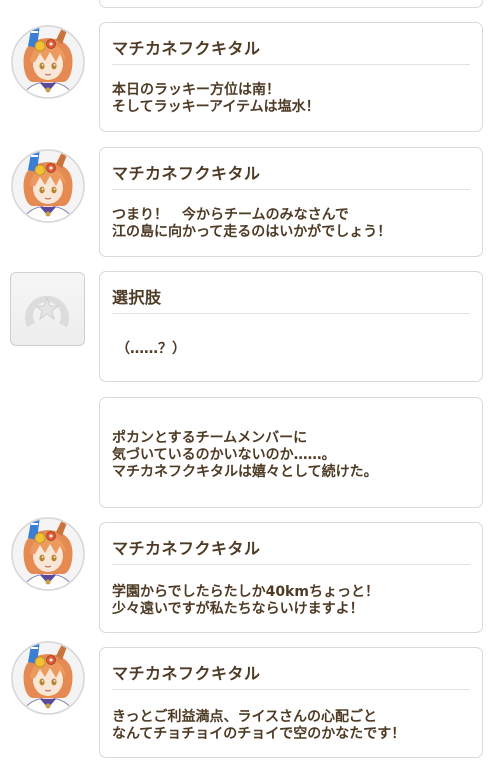  Describe the element at coordinates (216, 98) in the screenshot. I see `dialogue-text: 本日のラッキー方位は南！ そしてラッキーアイテムは塩水！` at that location.